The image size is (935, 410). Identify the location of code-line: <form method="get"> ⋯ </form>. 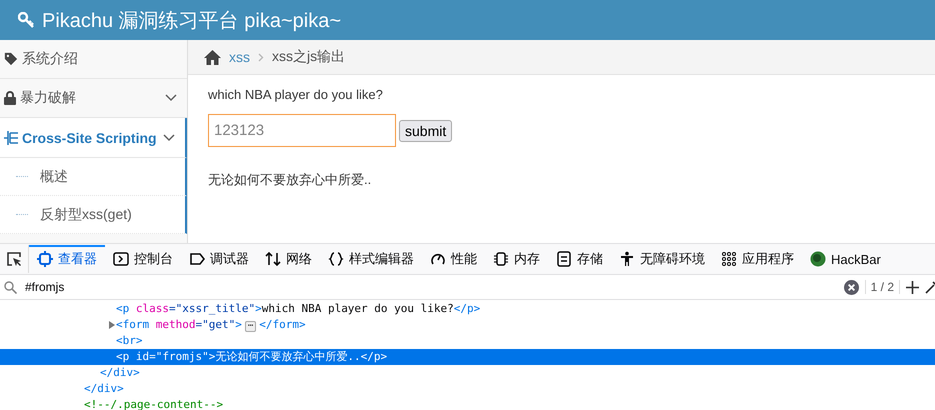
(211, 325).